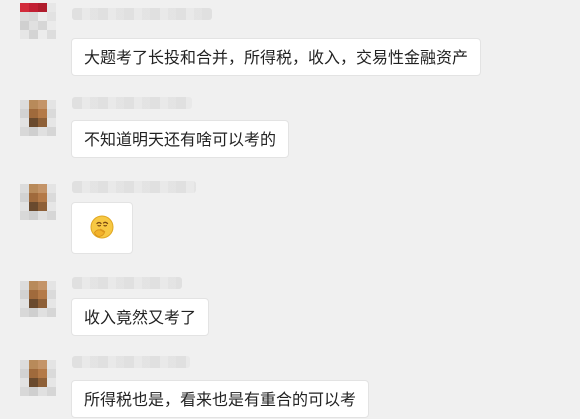 This screenshot has width=580, height=419. I want to click on message-bubble: 收入竟然又考了, so click(140, 317).